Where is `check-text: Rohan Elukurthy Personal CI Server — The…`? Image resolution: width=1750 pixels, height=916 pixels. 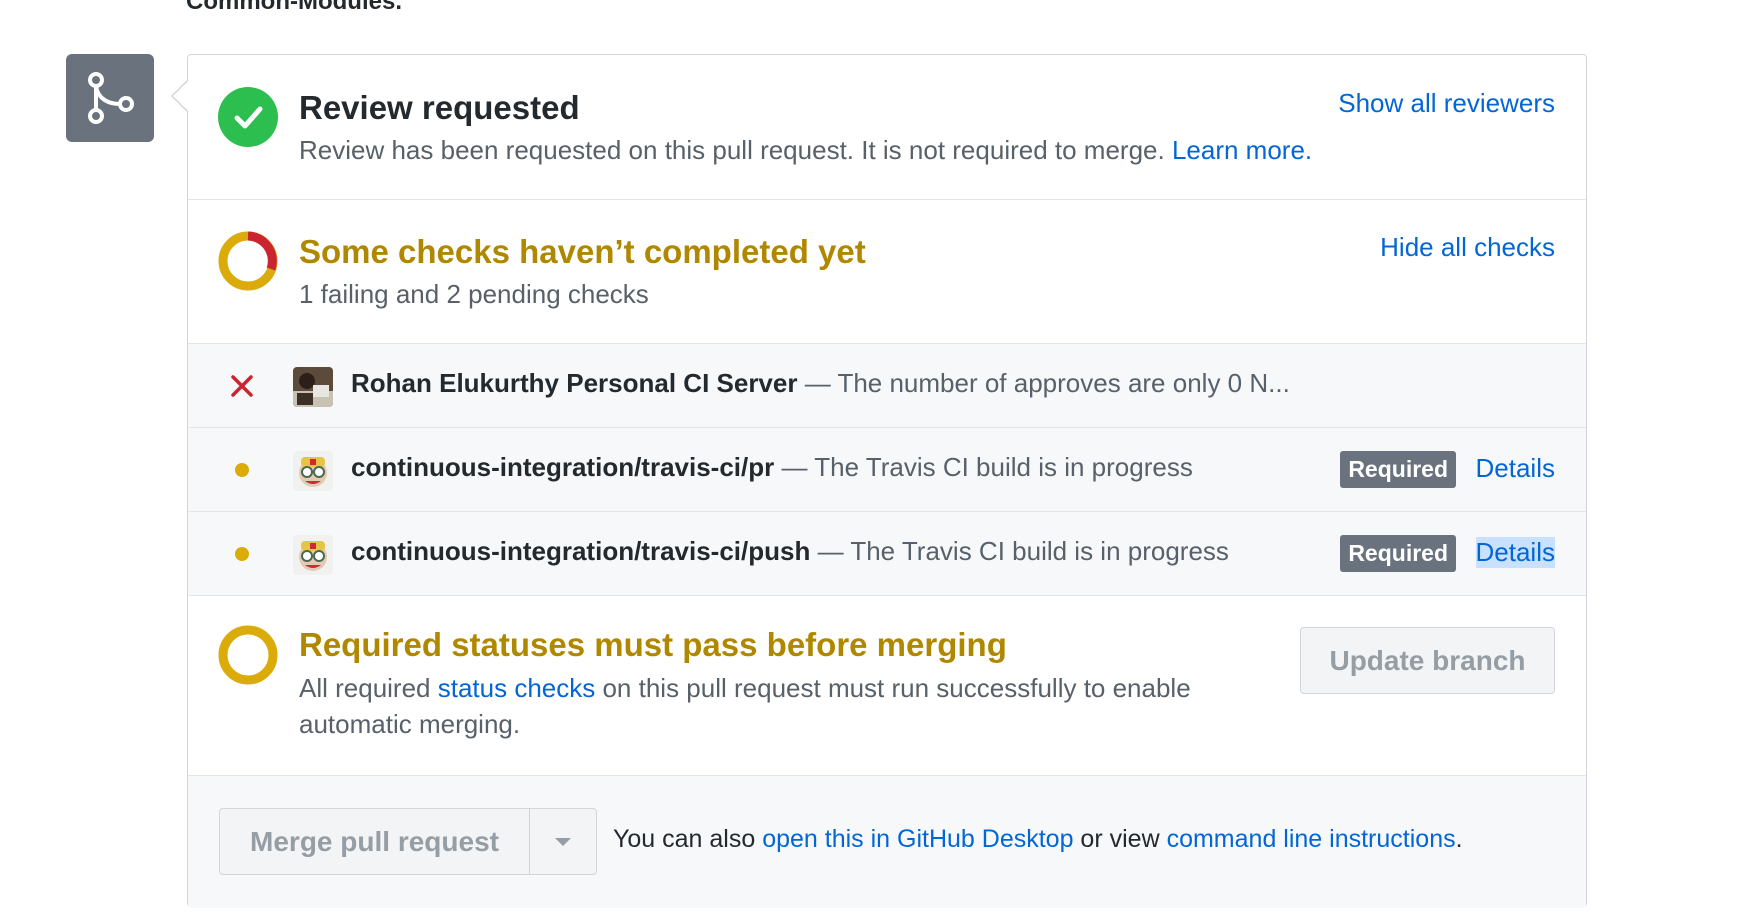
check-text: Rohan Elukurthy Personal CI Server — The… is located at coordinates (820, 383).